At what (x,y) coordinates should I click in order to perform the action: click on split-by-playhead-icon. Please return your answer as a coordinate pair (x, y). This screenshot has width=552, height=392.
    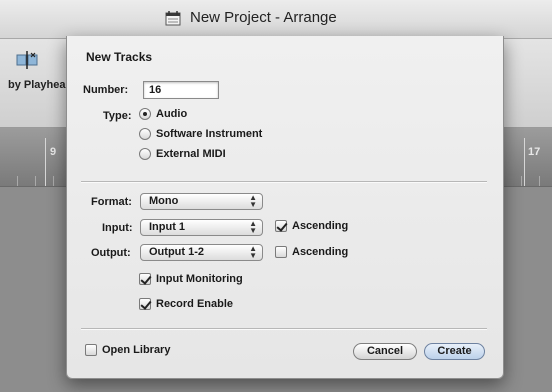
    Looking at the image, I should click on (27, 60).